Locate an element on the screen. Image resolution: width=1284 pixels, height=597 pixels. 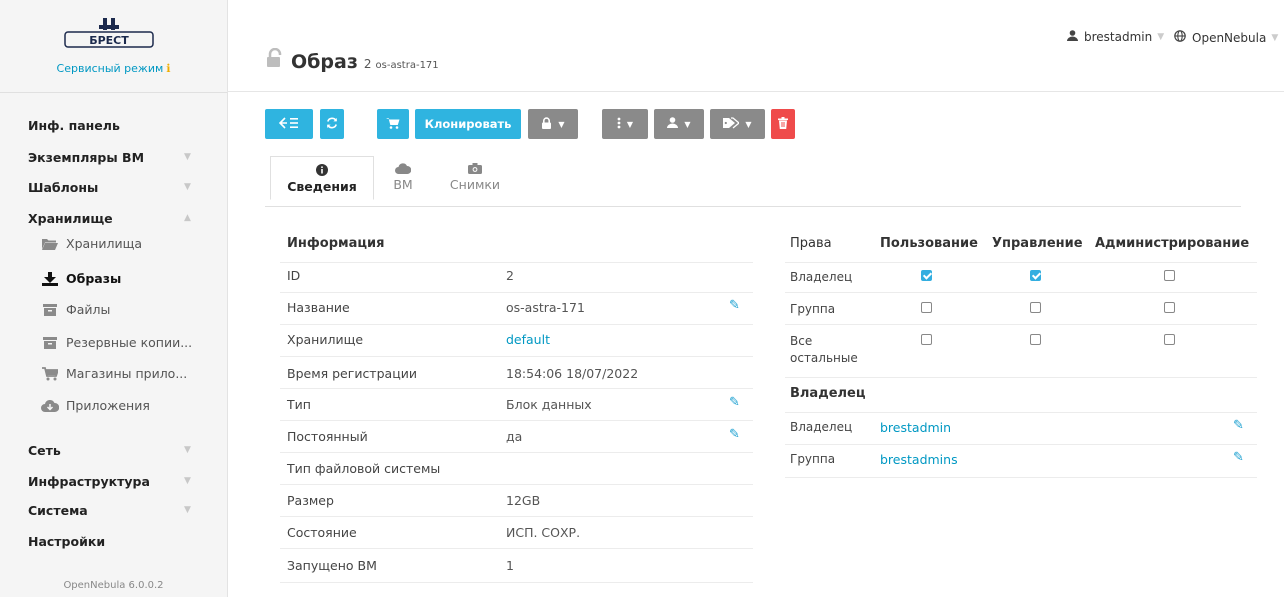
nav-files: Файлы is located at coordinates (75, 309).